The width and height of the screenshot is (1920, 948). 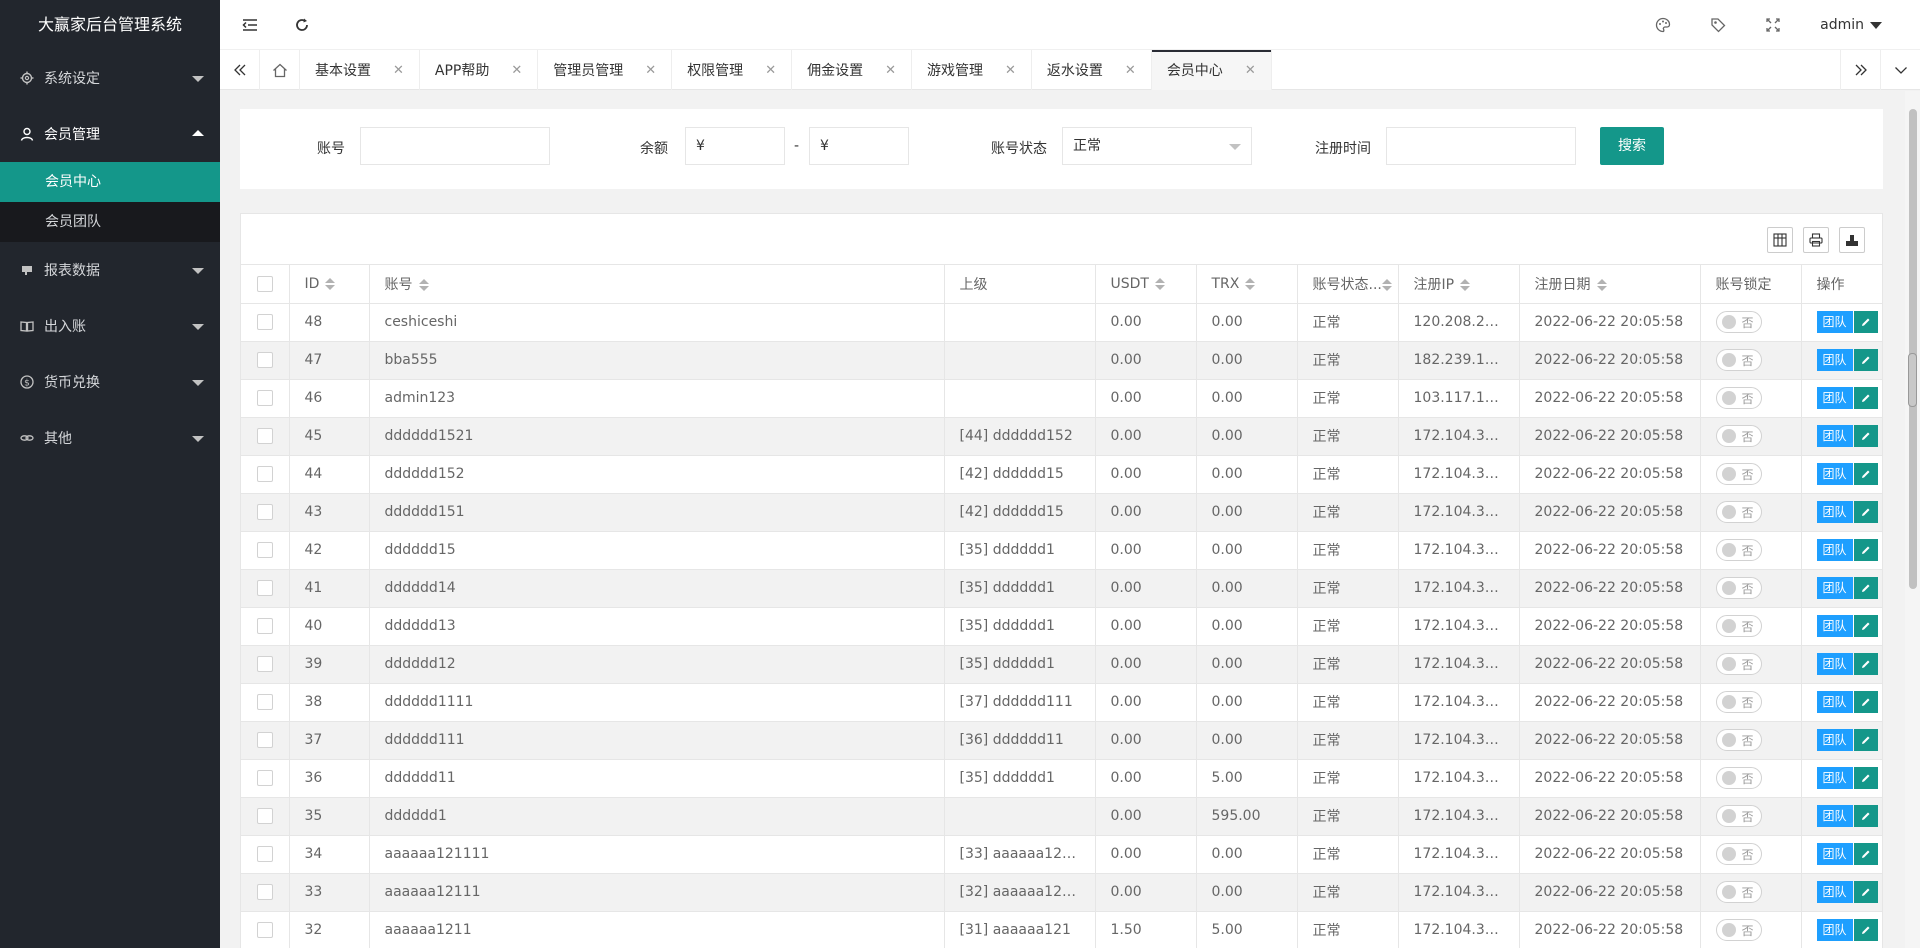 I want to click on balance-min-input: ¥, so click(x=735, y=146).